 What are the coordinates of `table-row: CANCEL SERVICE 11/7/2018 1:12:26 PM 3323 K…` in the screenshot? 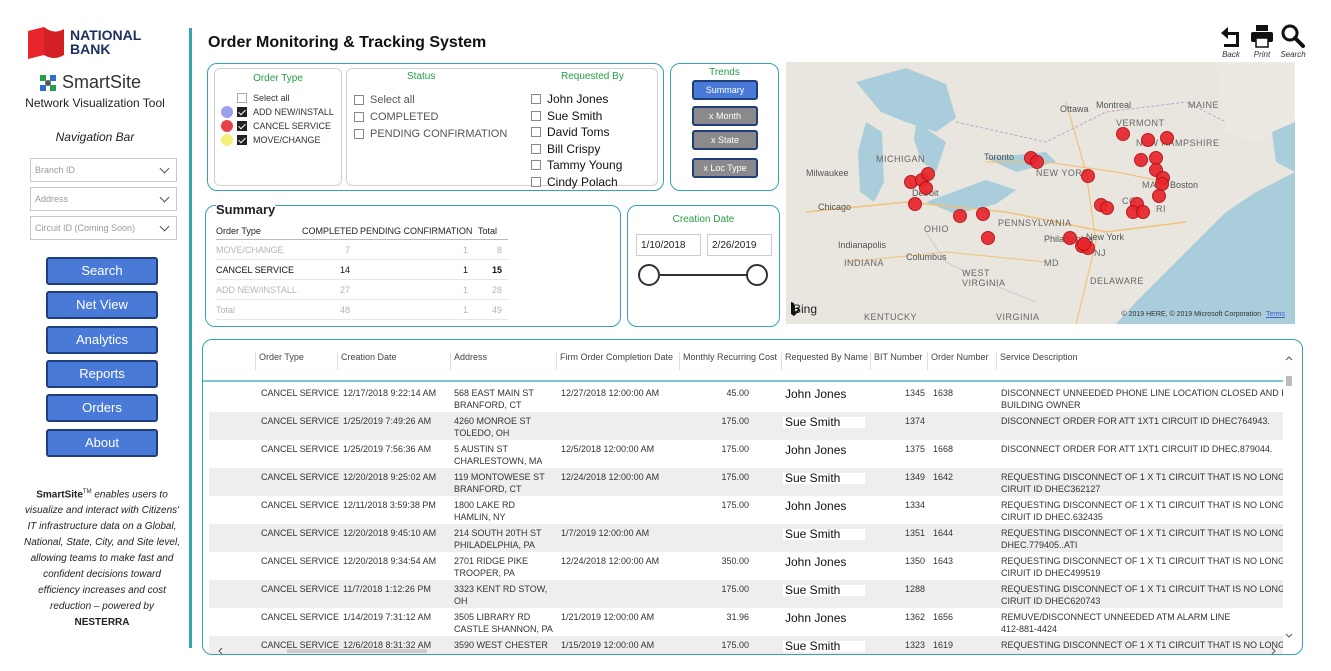 It's located at (746, 594).